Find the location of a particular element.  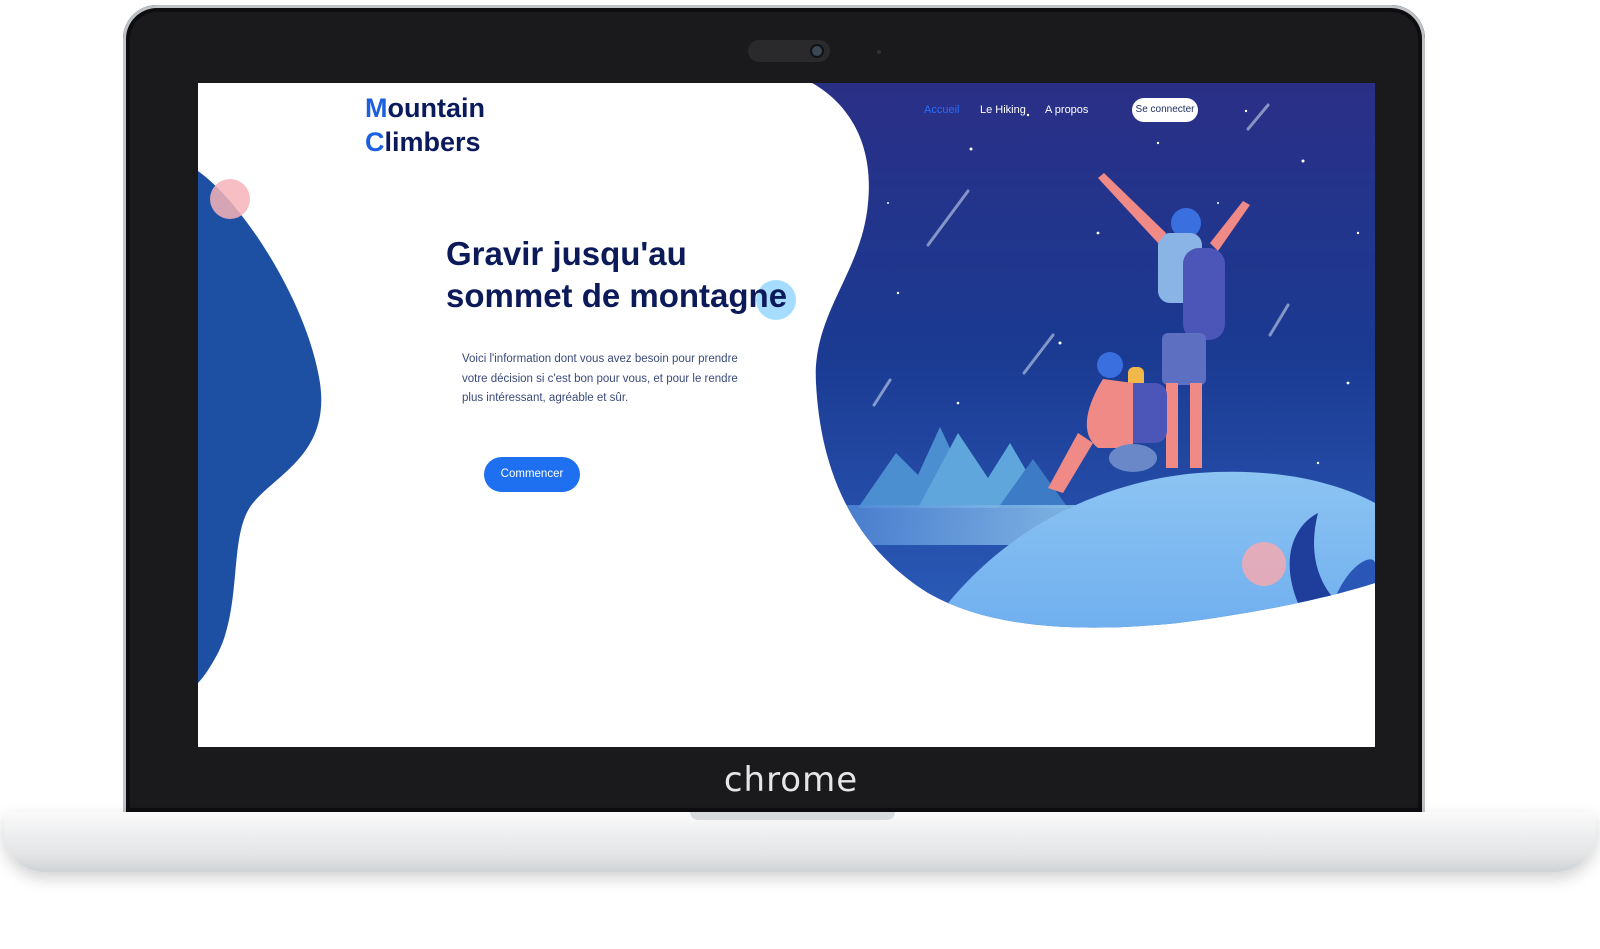

top-navigation: Accueil Le Hiking A propos Se connecter is located at coordinates (786, 110).